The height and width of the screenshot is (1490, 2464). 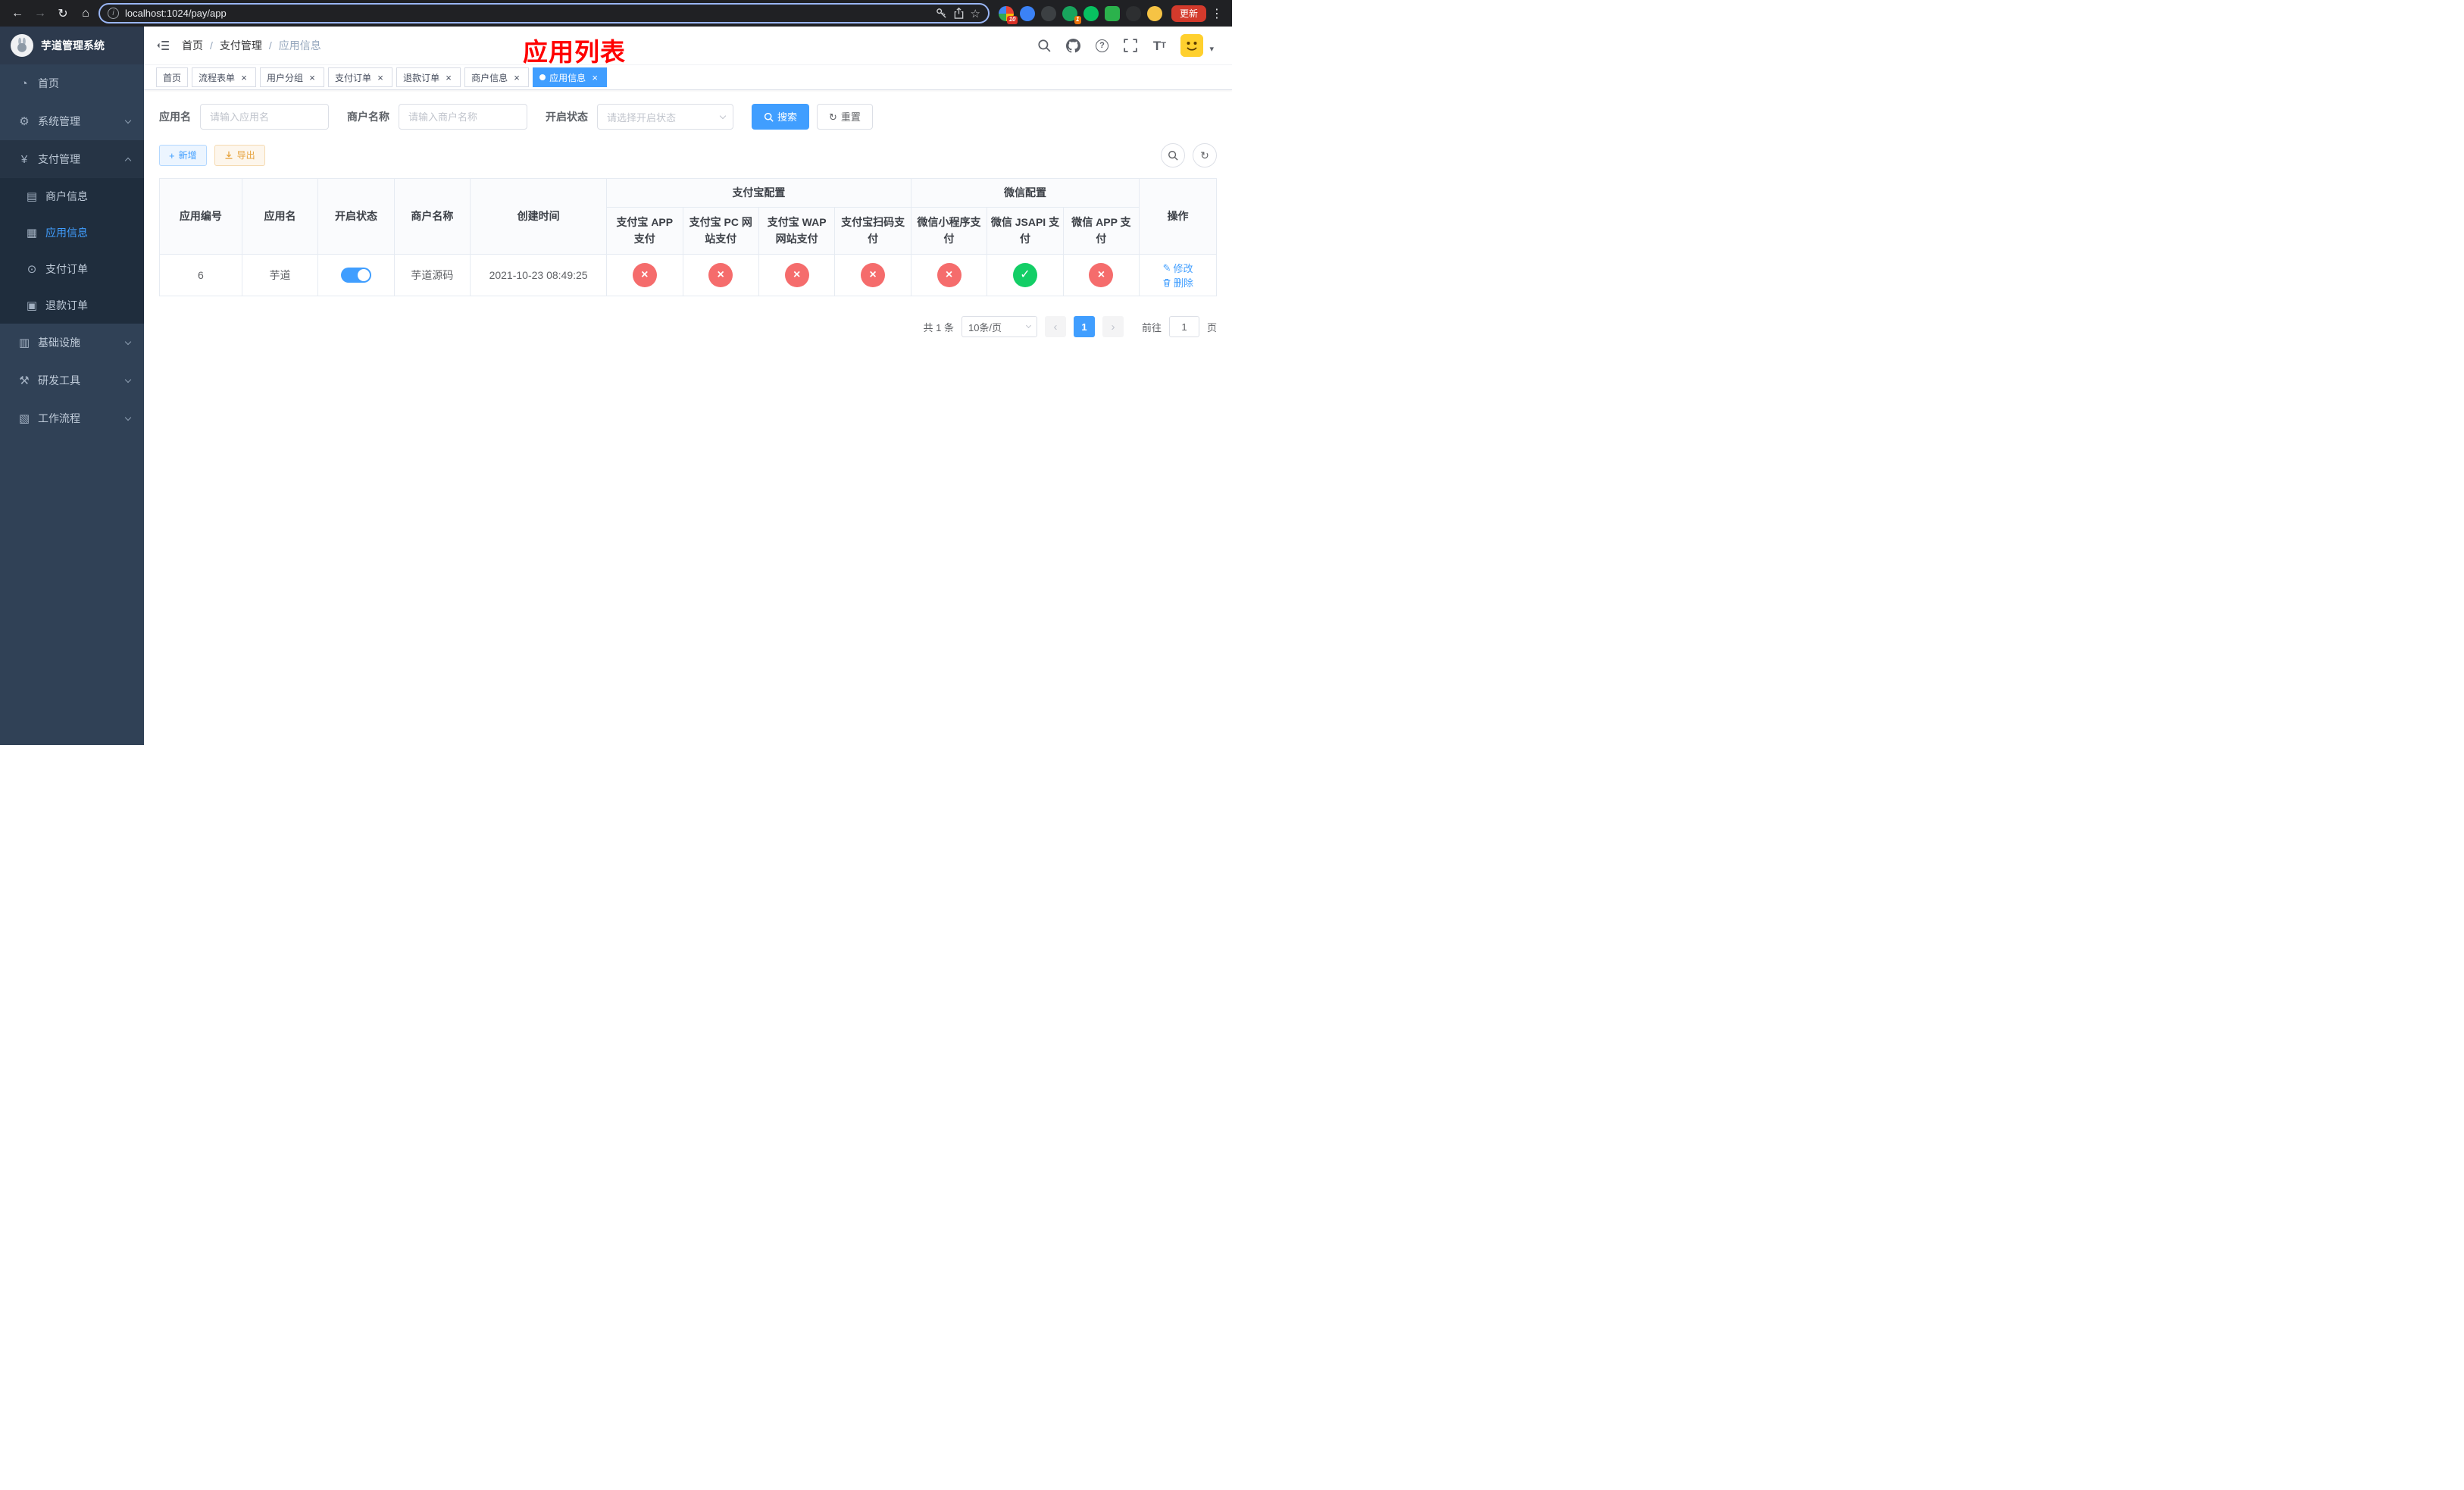 What do you see at coordinates (463, 117) in the screenshot?
I see `merchant-name-input` at bounding box center [463, 117].